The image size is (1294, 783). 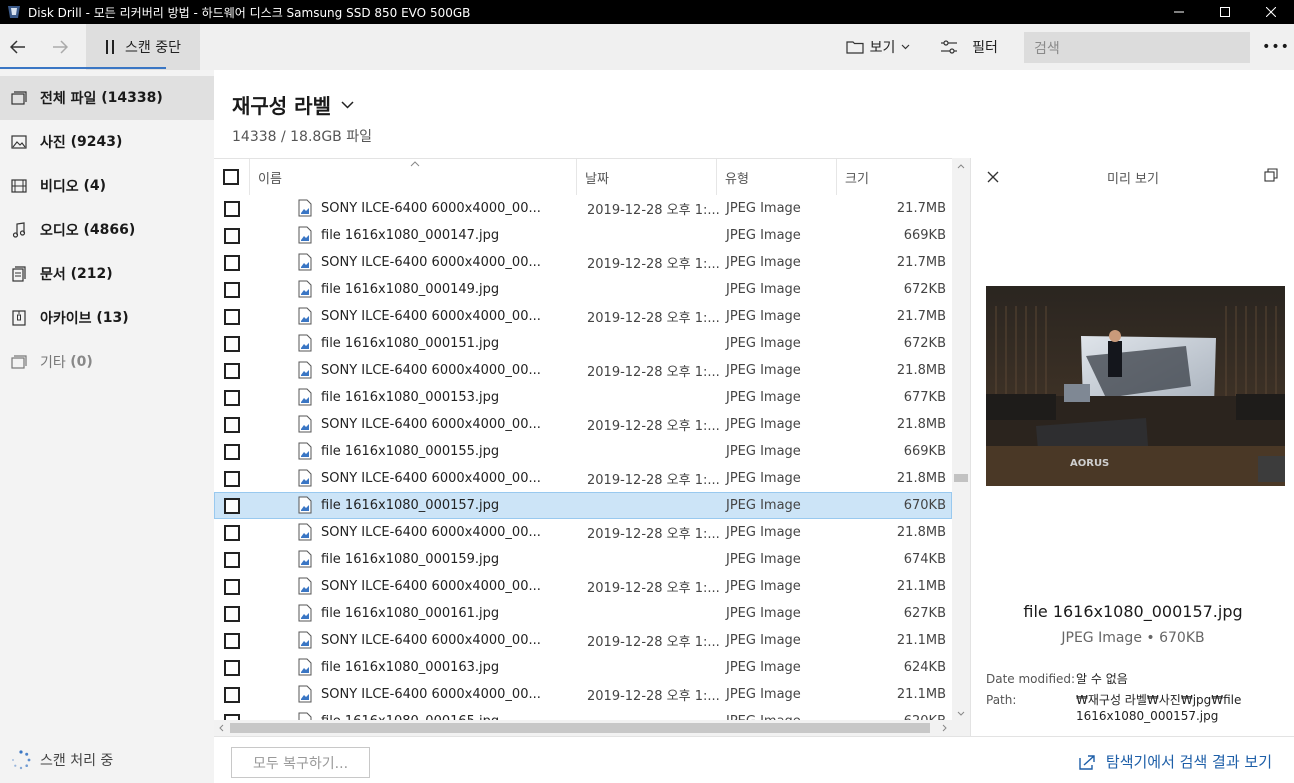 What do you see at coordinates (107, 230) in the screenshot?
I see `sidebar-item-audio: 오디오 (4866)` at bounding box center [107, 230].